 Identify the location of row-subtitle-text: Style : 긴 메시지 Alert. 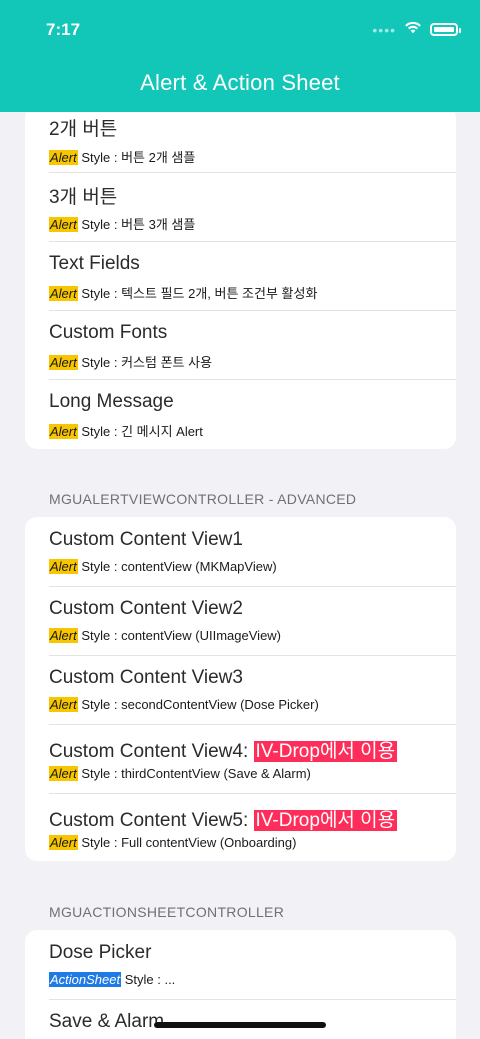
(140, 431).